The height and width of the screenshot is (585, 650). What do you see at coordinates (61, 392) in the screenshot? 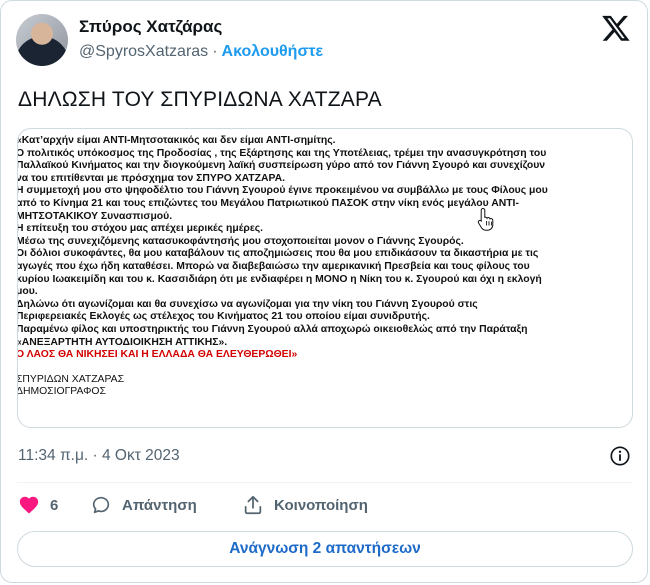
I see `document-line: ΔΗΜΟΣΙΟΓΡΑΦΟΣ` at bounding box center [61, 392].